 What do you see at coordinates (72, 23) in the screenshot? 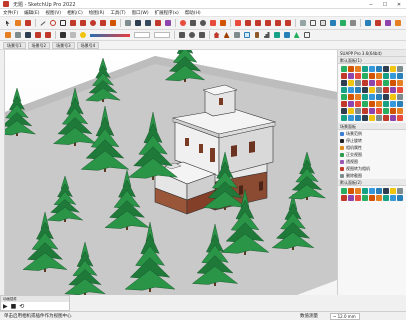
I see `push-pull-icon` at bounding box center [72, 23].